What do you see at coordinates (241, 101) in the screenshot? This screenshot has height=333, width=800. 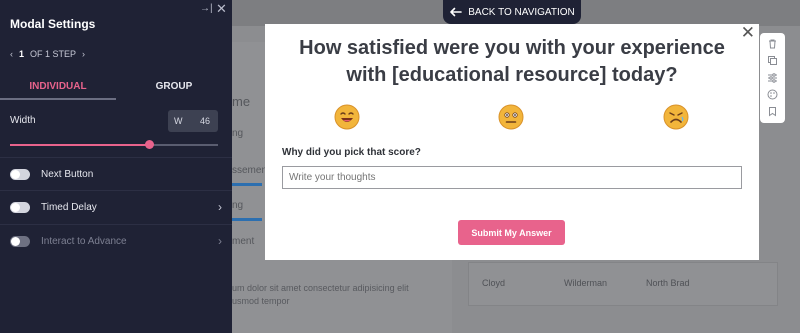 I see `background-title: me` at bounding box center [241, 101].